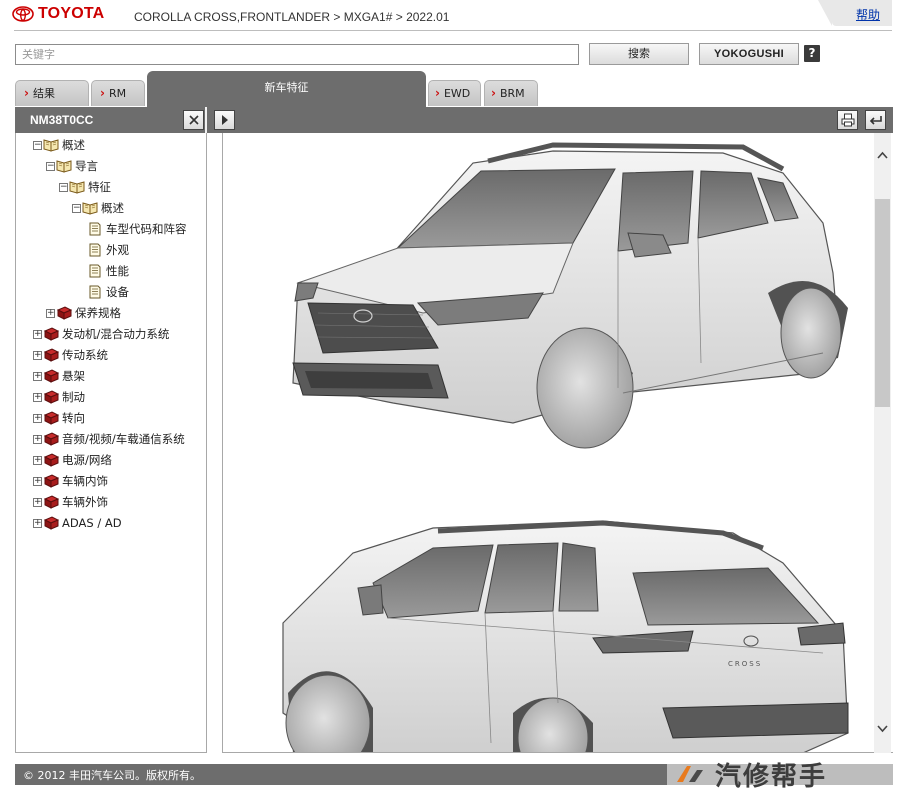 The image size is (907, 794). I want to click on help-question-icon: ?, so click(812, 53).